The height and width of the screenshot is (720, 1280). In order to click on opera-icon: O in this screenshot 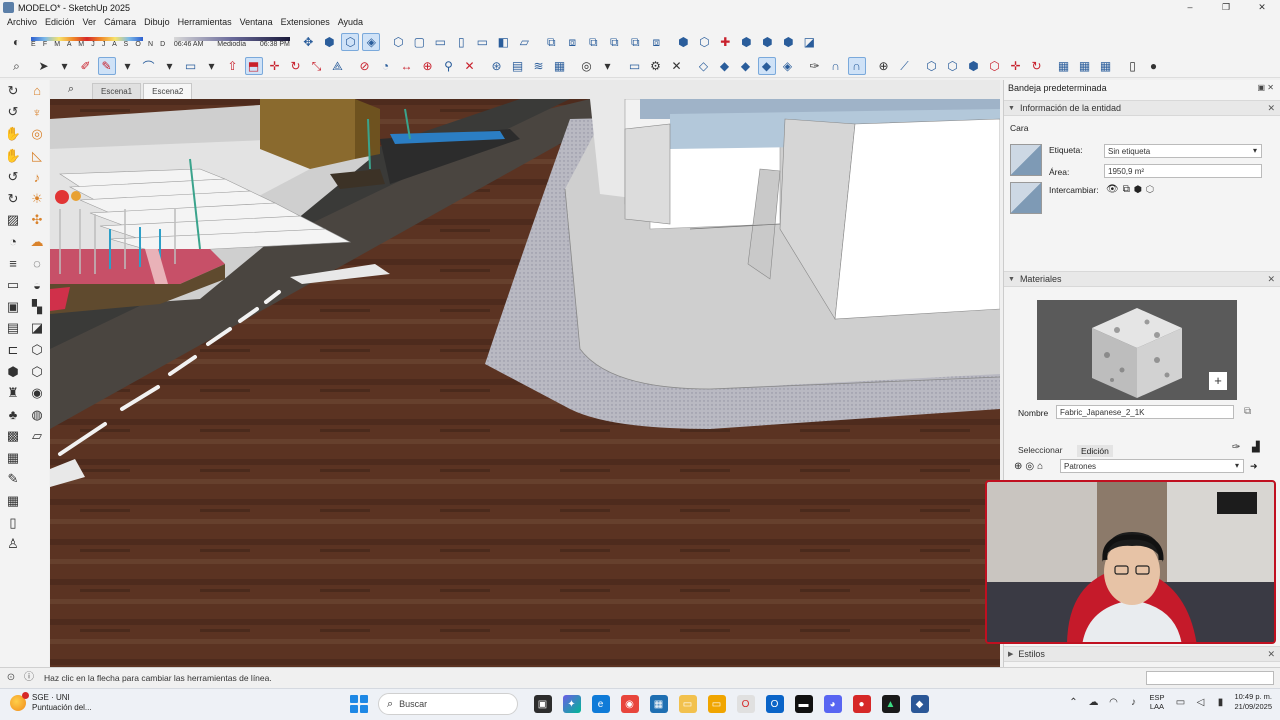, I will do `click(745, 704)`.